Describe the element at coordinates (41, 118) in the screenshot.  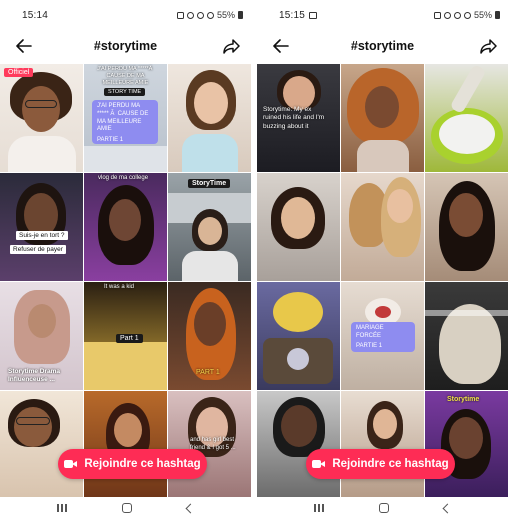
I see `video-tile: Officiel` at that location.